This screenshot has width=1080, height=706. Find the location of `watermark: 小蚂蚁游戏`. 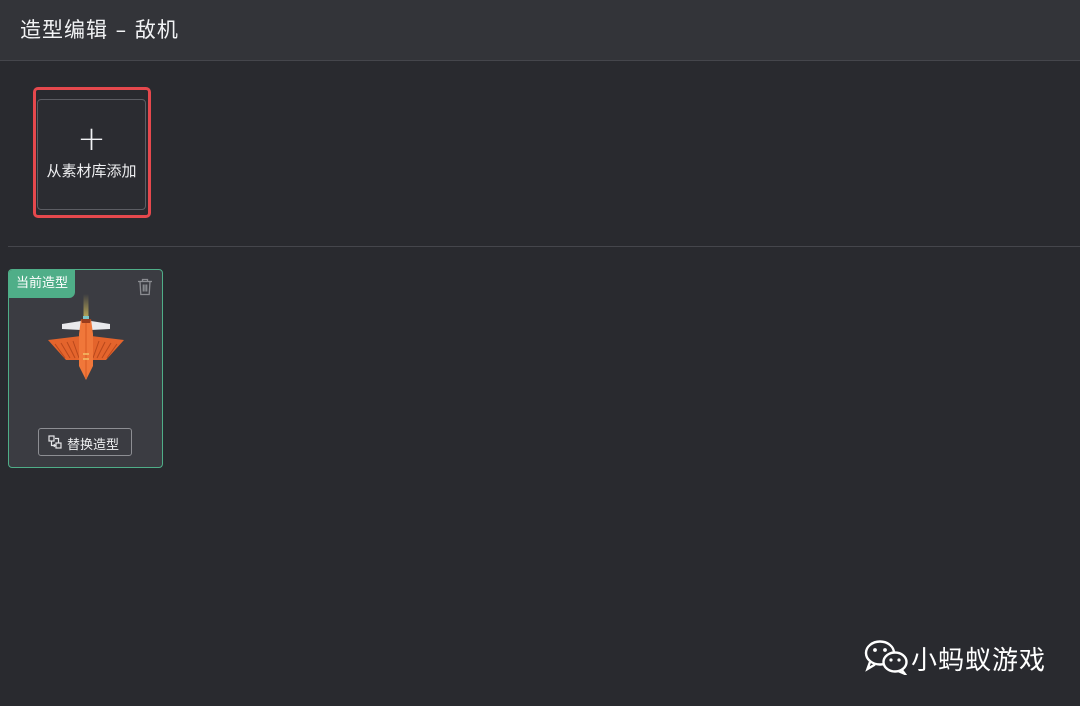

watermark: 小蚂蚁游戏 is located at coordinates (964, 658).